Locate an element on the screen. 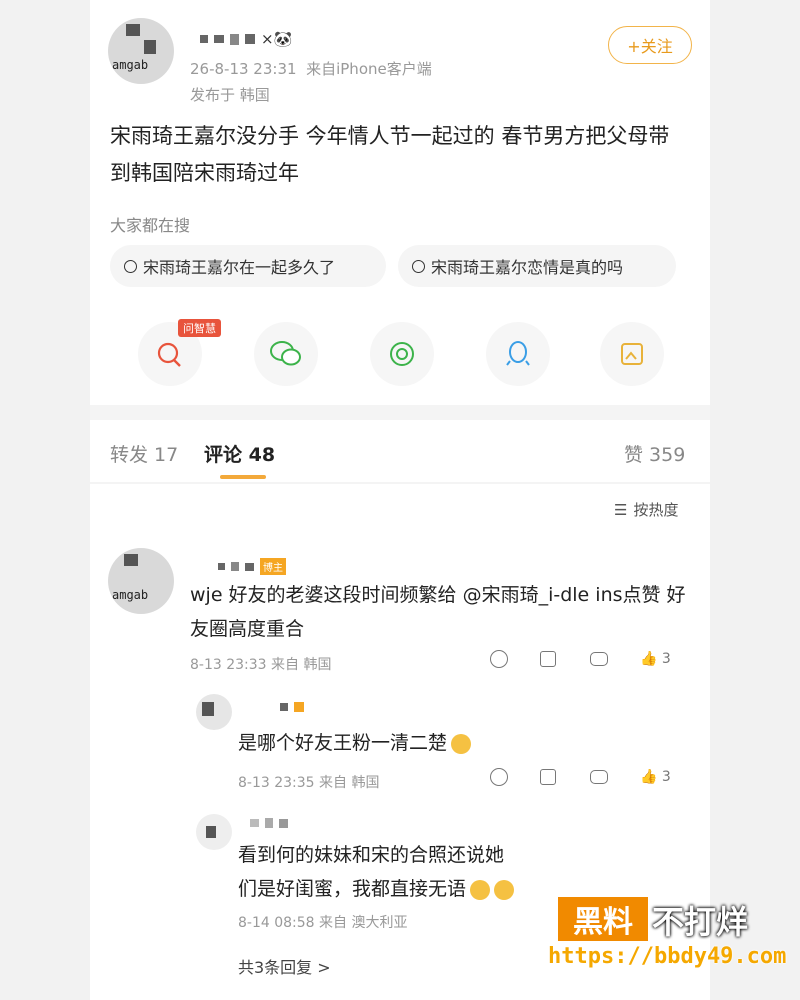 The width and height of the screenshot is (800, 1000). share-moments-button is located at coordinates (402, 354).